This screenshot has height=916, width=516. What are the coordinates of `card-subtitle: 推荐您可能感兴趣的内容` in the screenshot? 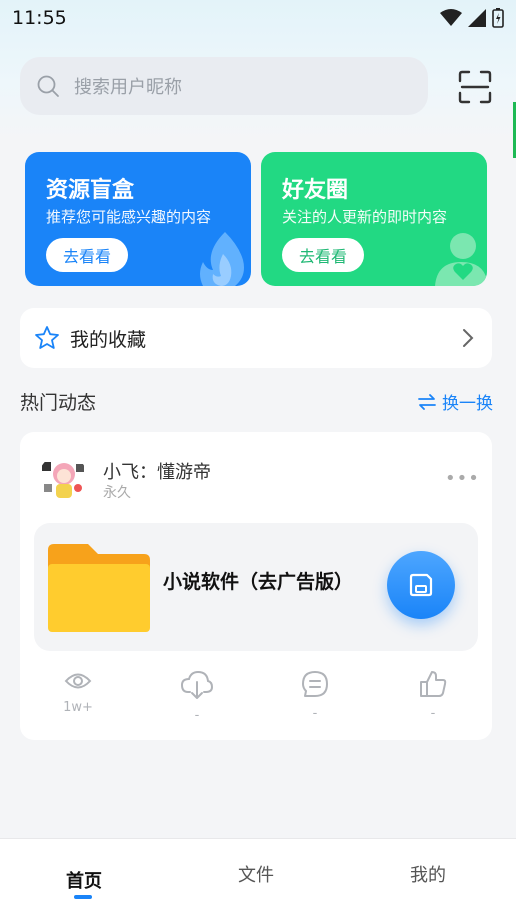 It's located at (129, 217).